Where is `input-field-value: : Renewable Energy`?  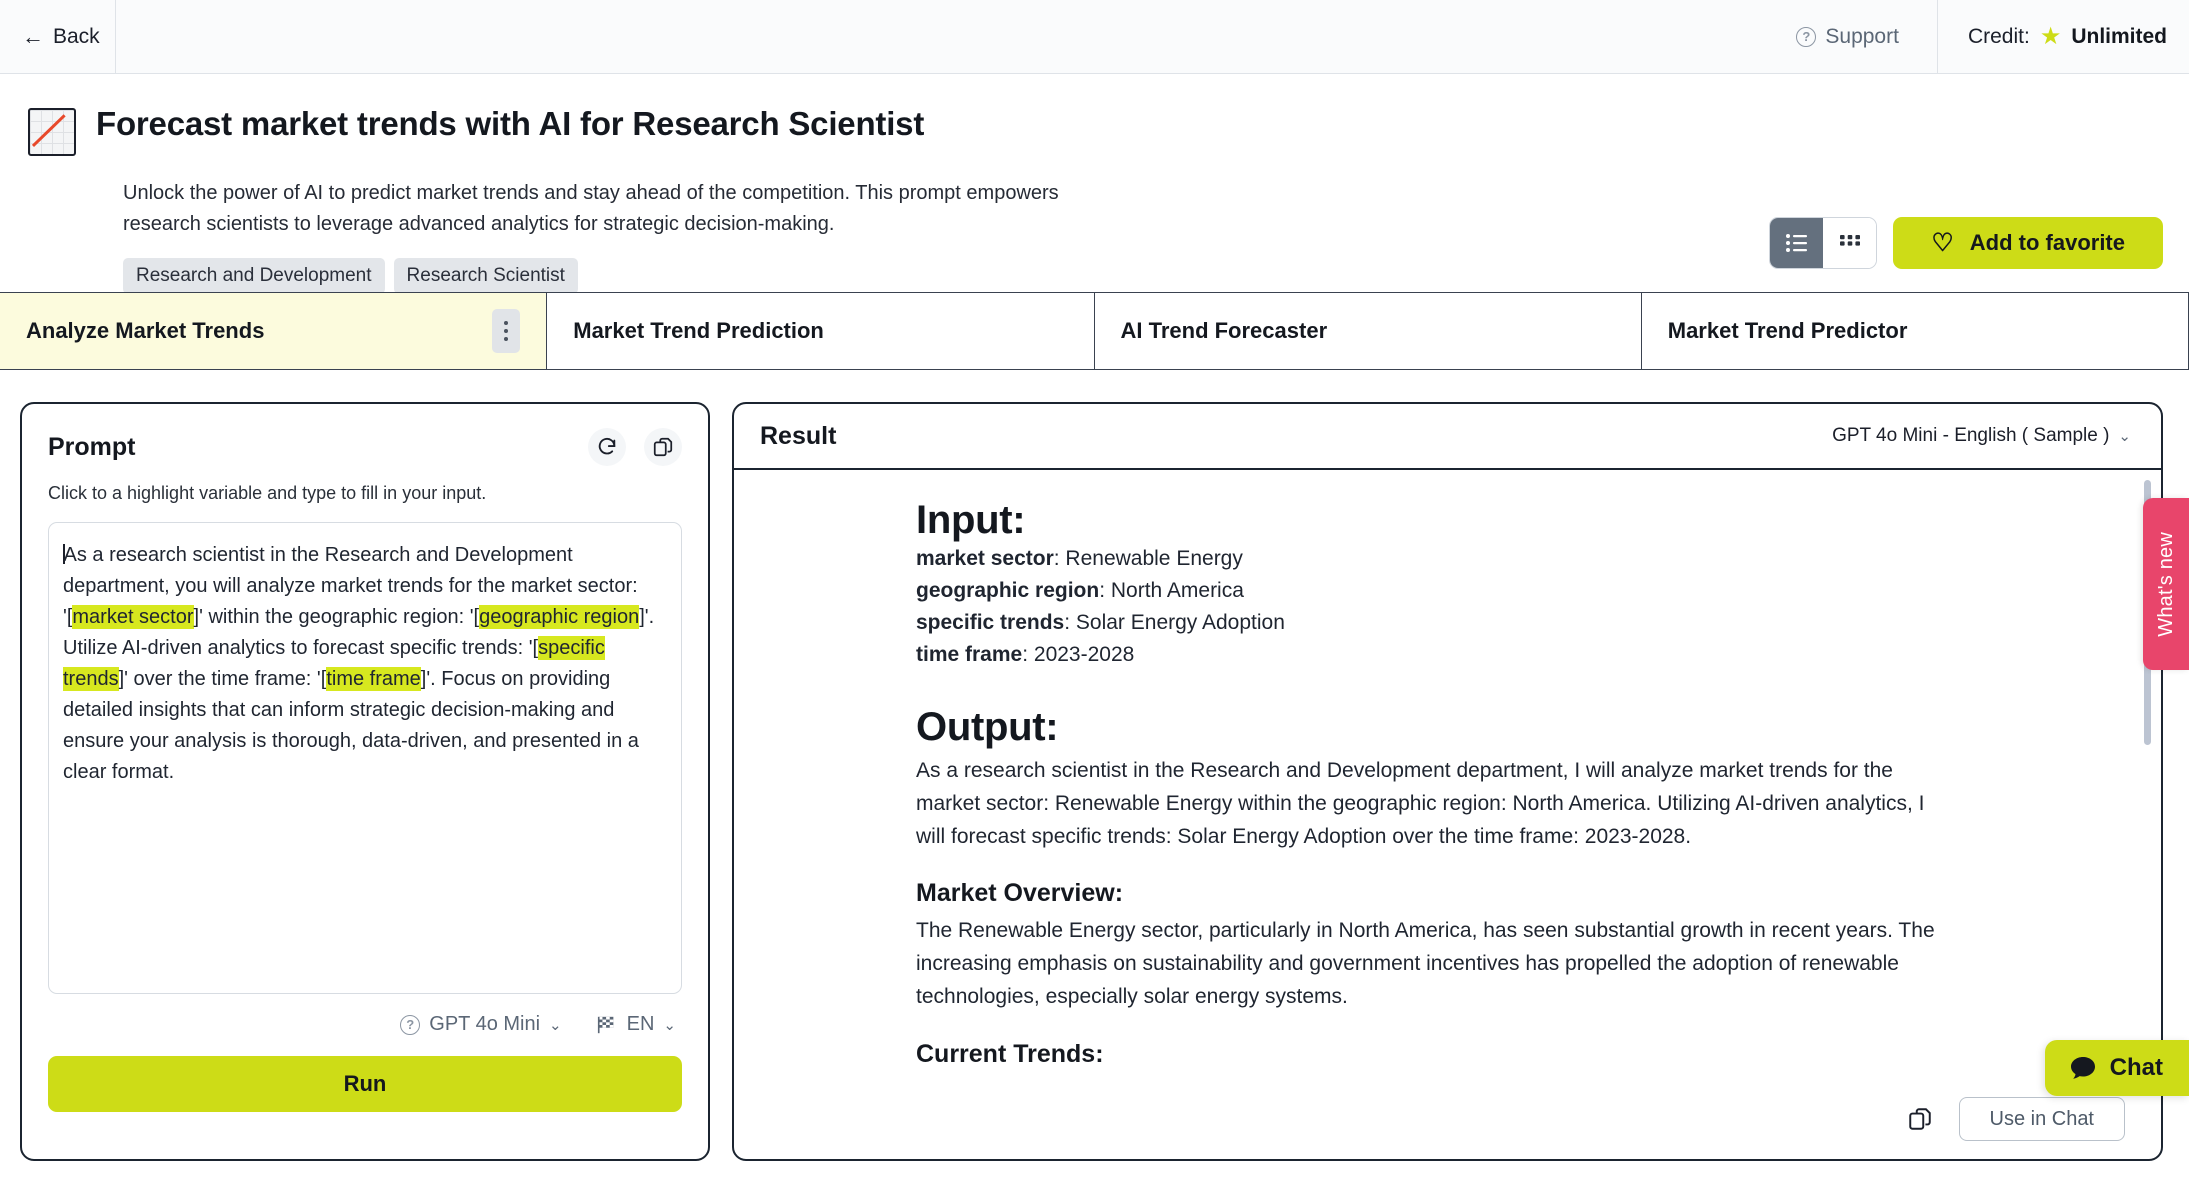
input-field-value: : Renewable Energy is located at coordinates (1148, 558).